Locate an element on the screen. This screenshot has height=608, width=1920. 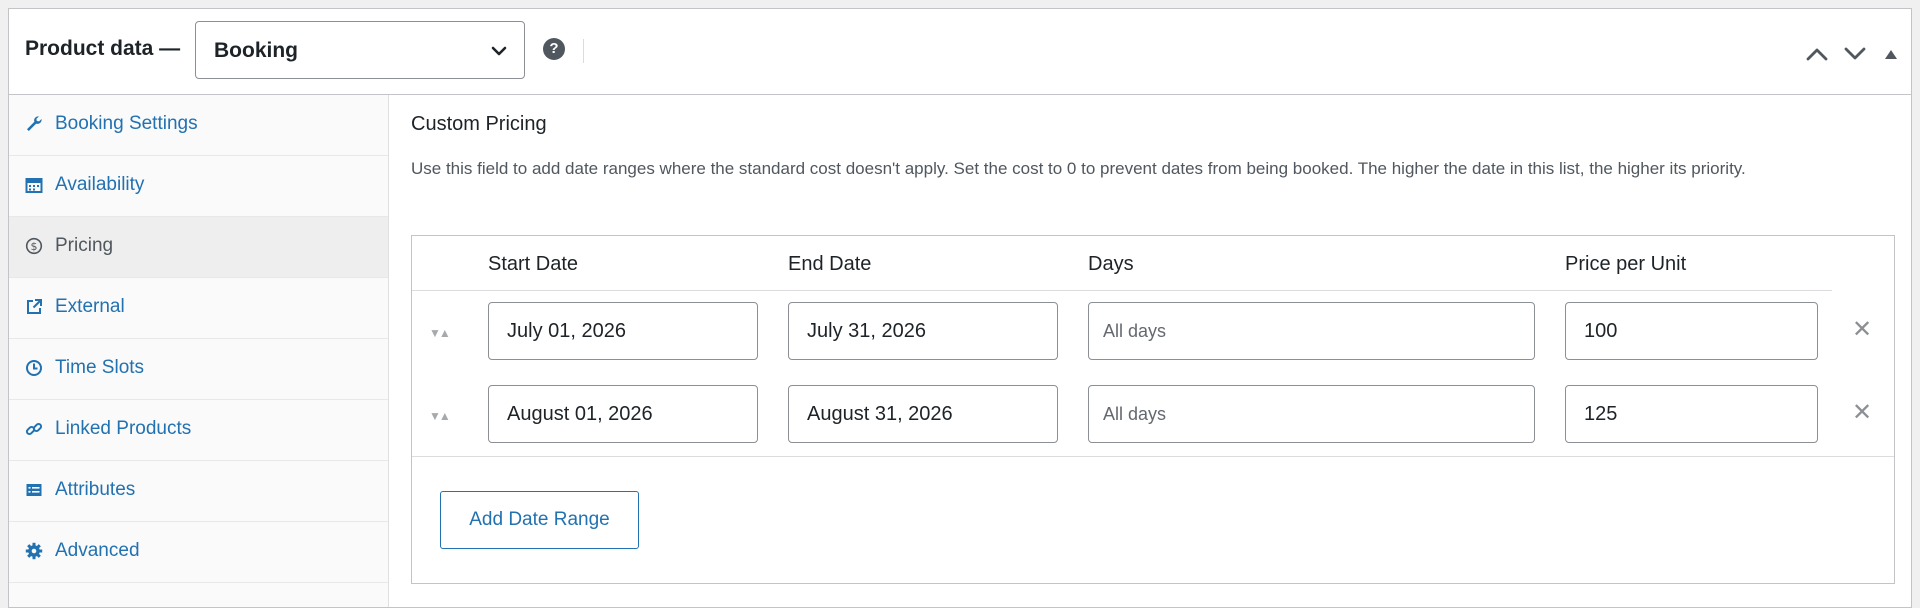
clock-icon is located at coordinates (34, 368).